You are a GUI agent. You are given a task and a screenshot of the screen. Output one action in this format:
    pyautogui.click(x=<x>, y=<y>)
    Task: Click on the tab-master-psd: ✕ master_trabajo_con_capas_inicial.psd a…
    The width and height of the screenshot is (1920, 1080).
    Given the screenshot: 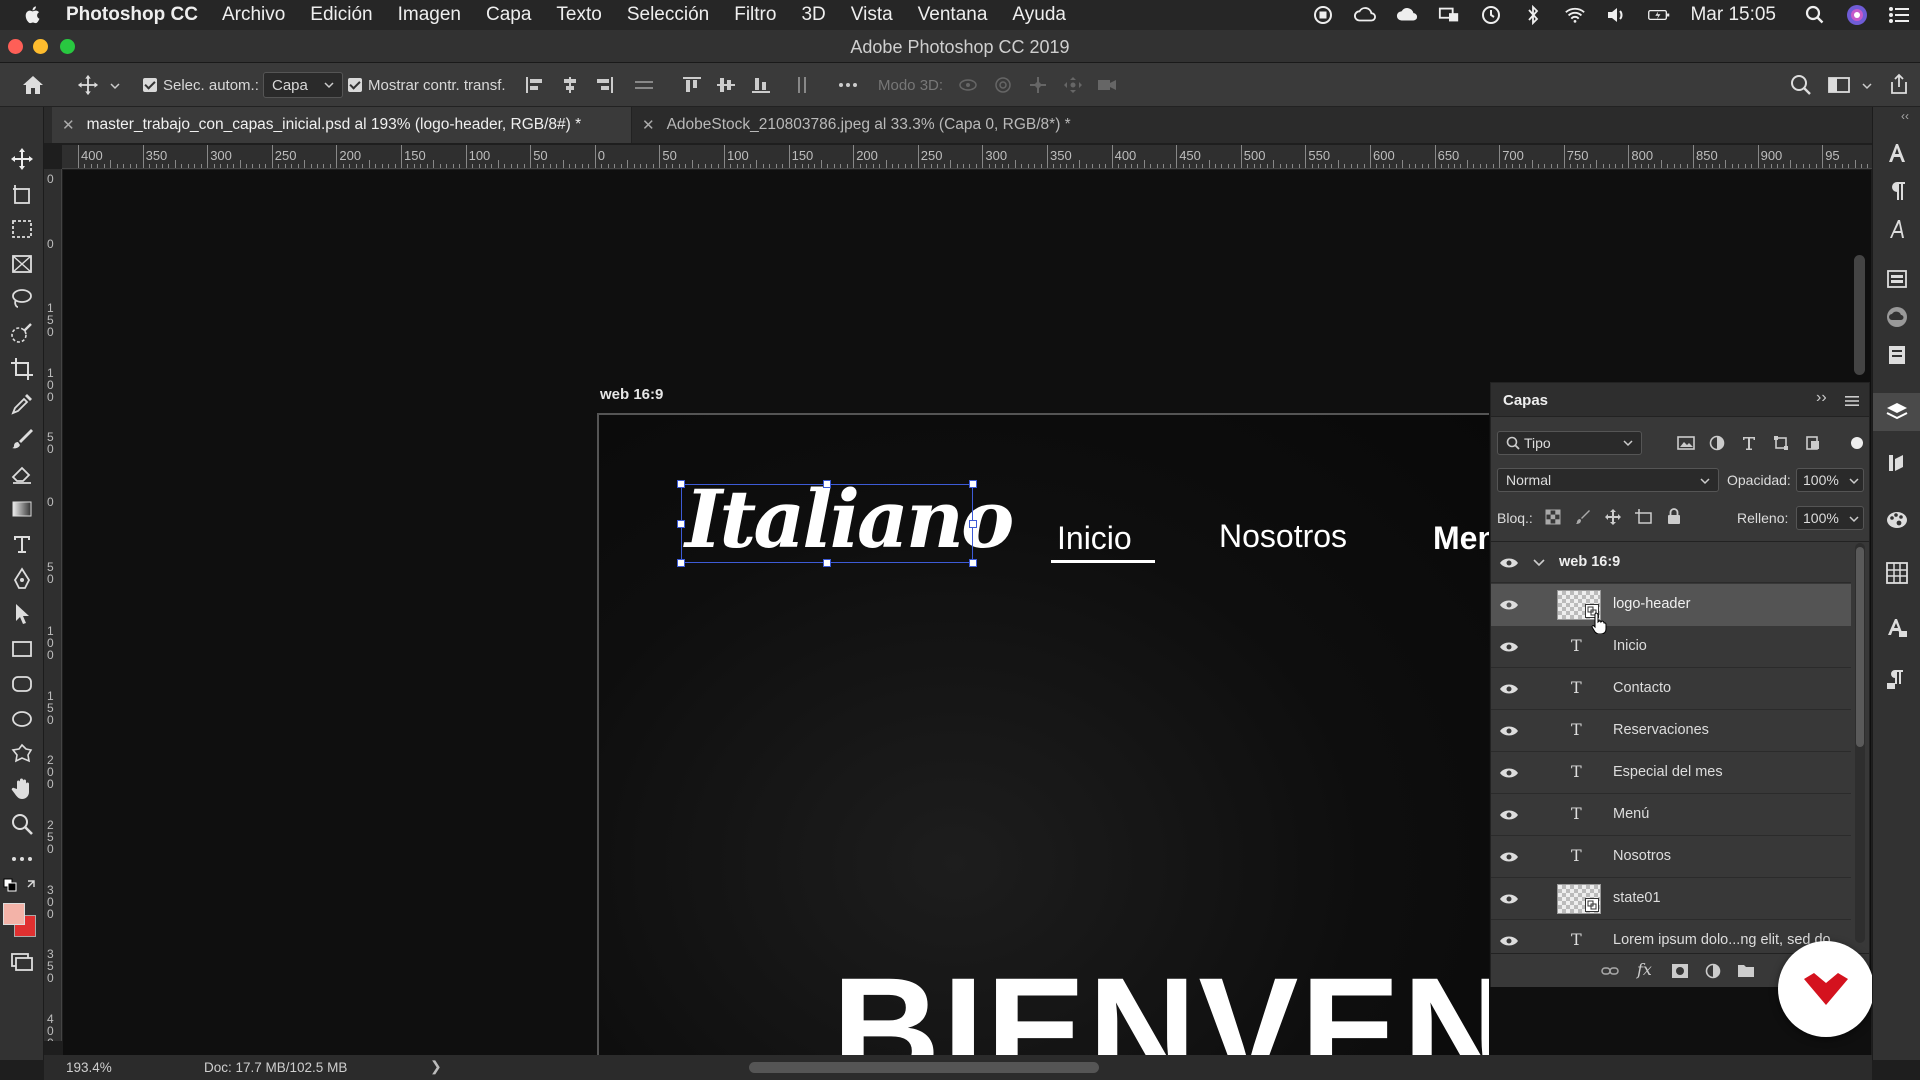 What is the action you would take?
    pyautogui.click(x=342, y=125)
    